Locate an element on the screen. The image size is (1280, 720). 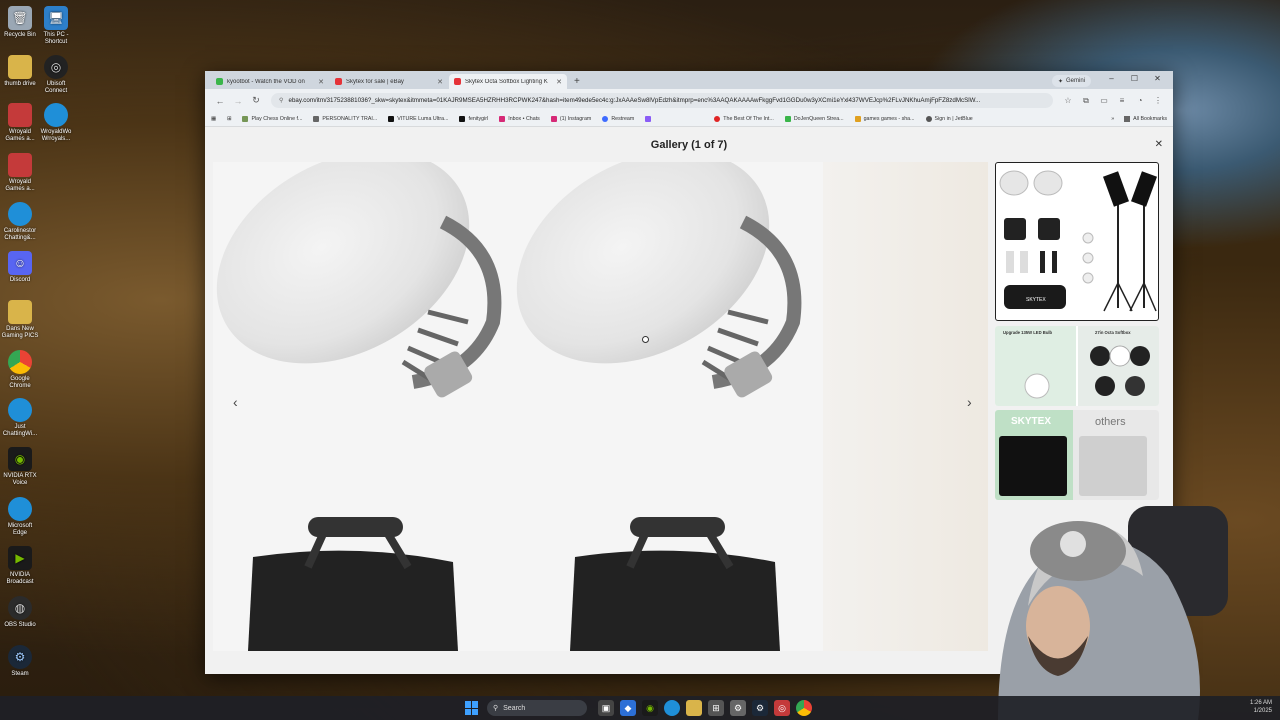
apps-grid-icon: ⊞ is located at coordinates (229, 119).